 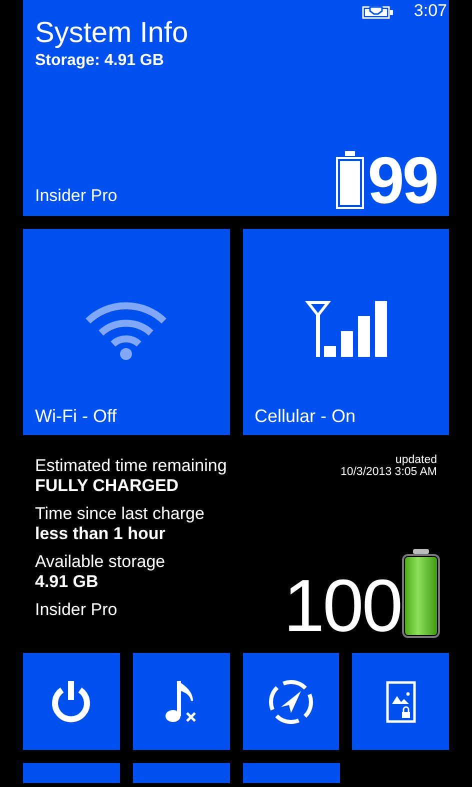 I want to click on info-label: Time since last charge, so click(x=120, y=514).